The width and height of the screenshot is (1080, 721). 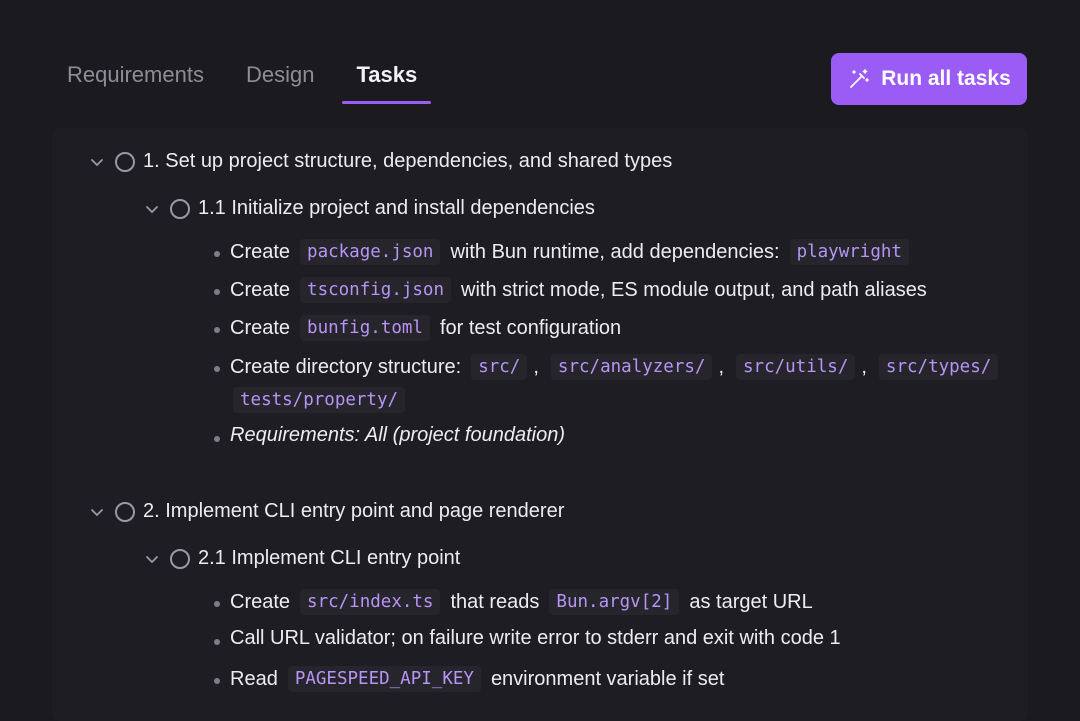 I want to click on subtask-2-1-label: 2.1 Implement CLI entry point, so click(x=329, y=558).